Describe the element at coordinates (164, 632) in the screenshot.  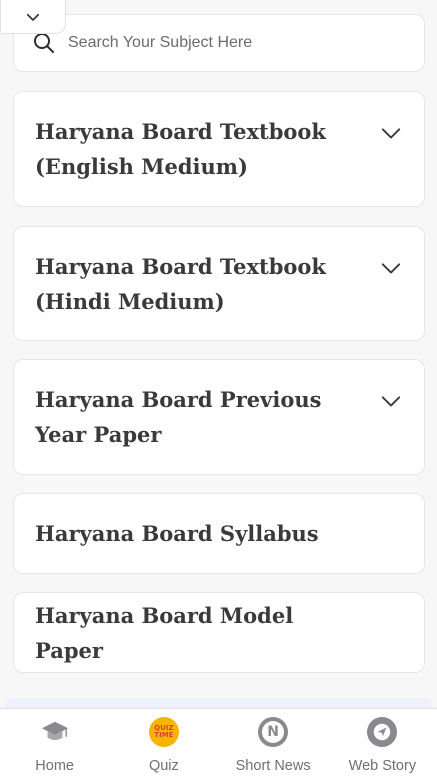
I see `subject-card-title: Haryana Board Model Paper` at that location.